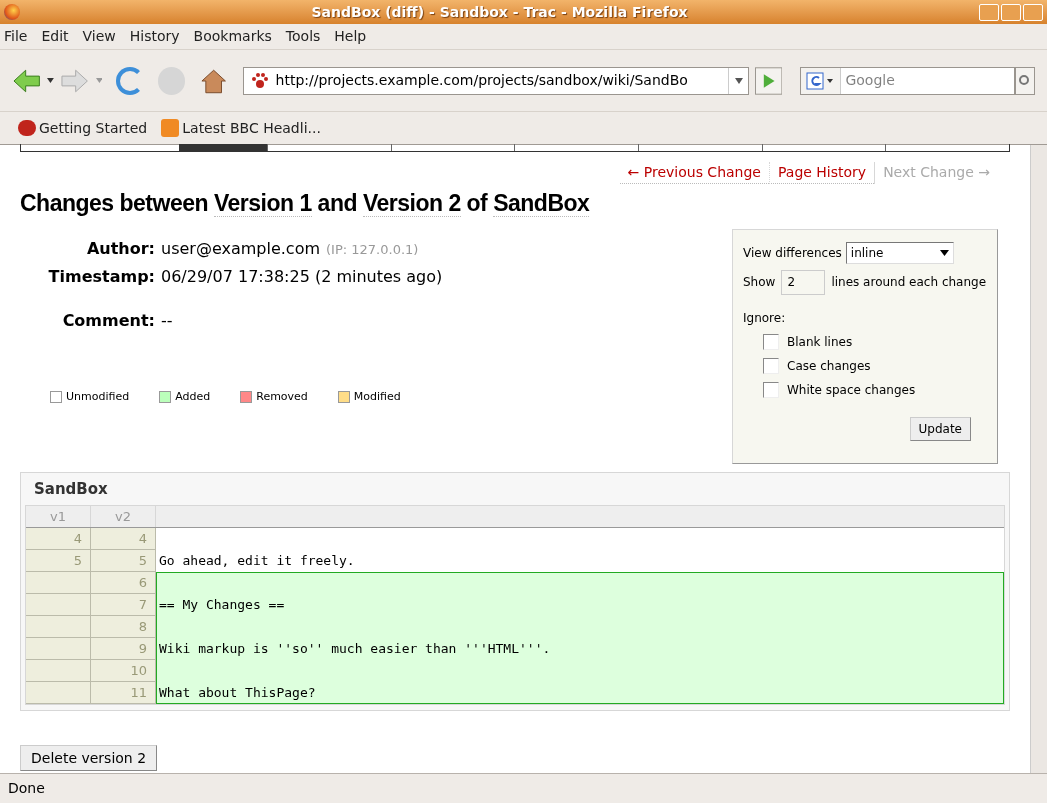  Describe the element at coordinates (123, 605) in the screenshot. I see `line-number: 7` at that location.